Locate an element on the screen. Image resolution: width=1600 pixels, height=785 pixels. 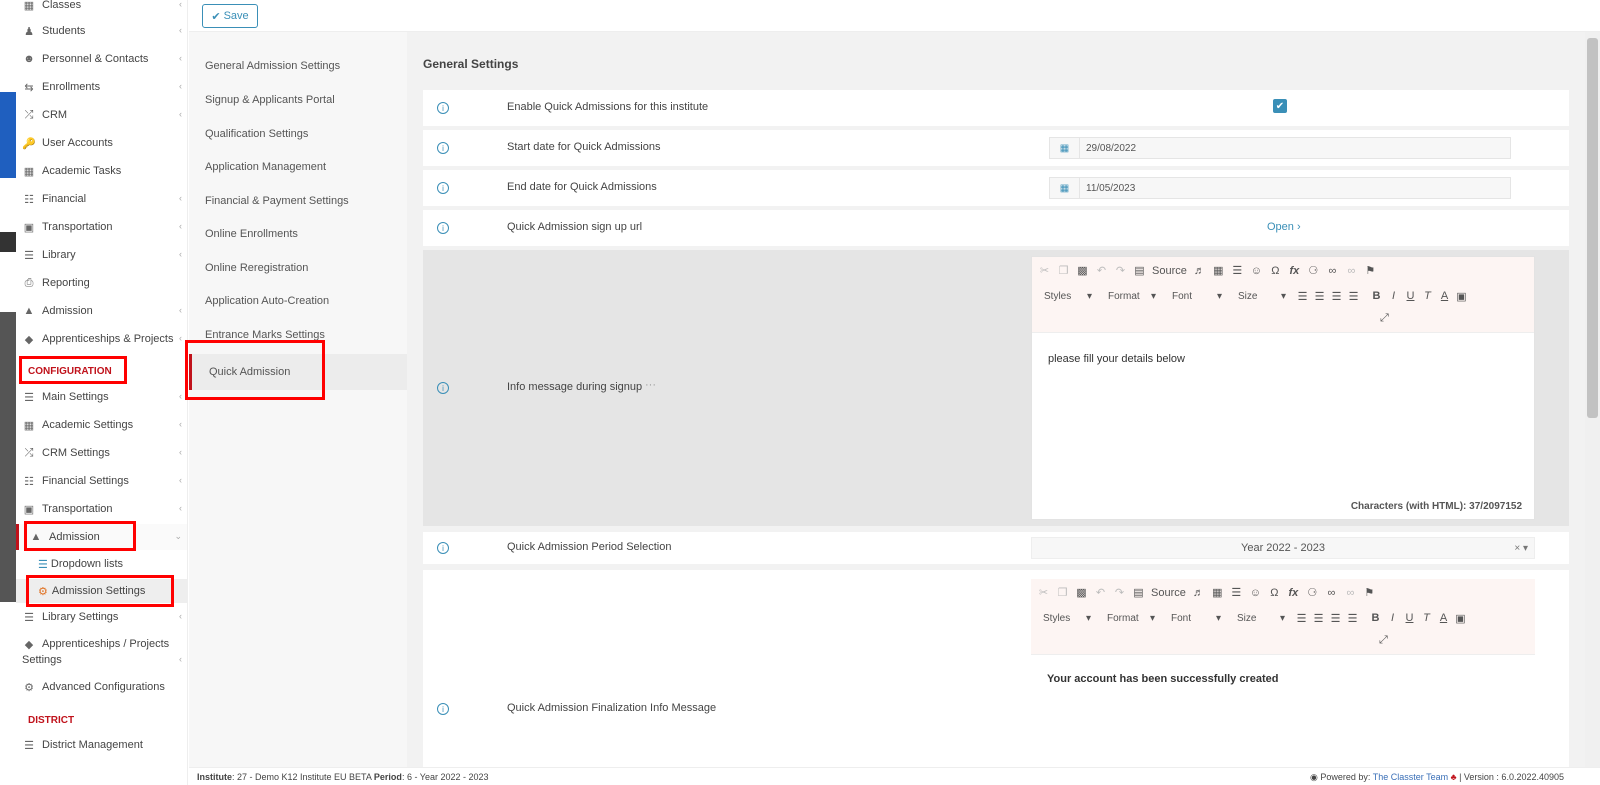
settings-nav-item: Qualification Settings is located at coordinates (298, 134).